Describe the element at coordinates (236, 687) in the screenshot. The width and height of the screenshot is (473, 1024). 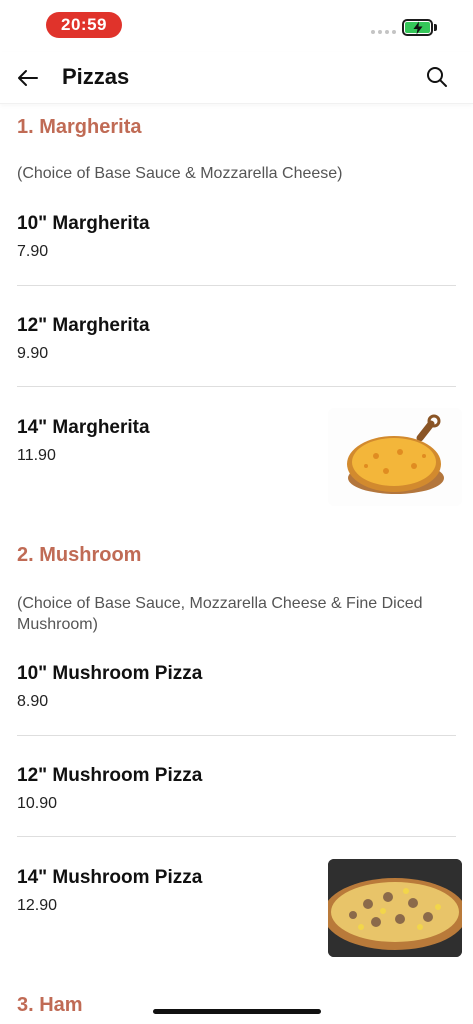
I see `menu-item: 10" Mushroom Pizza 8.90` at that location.